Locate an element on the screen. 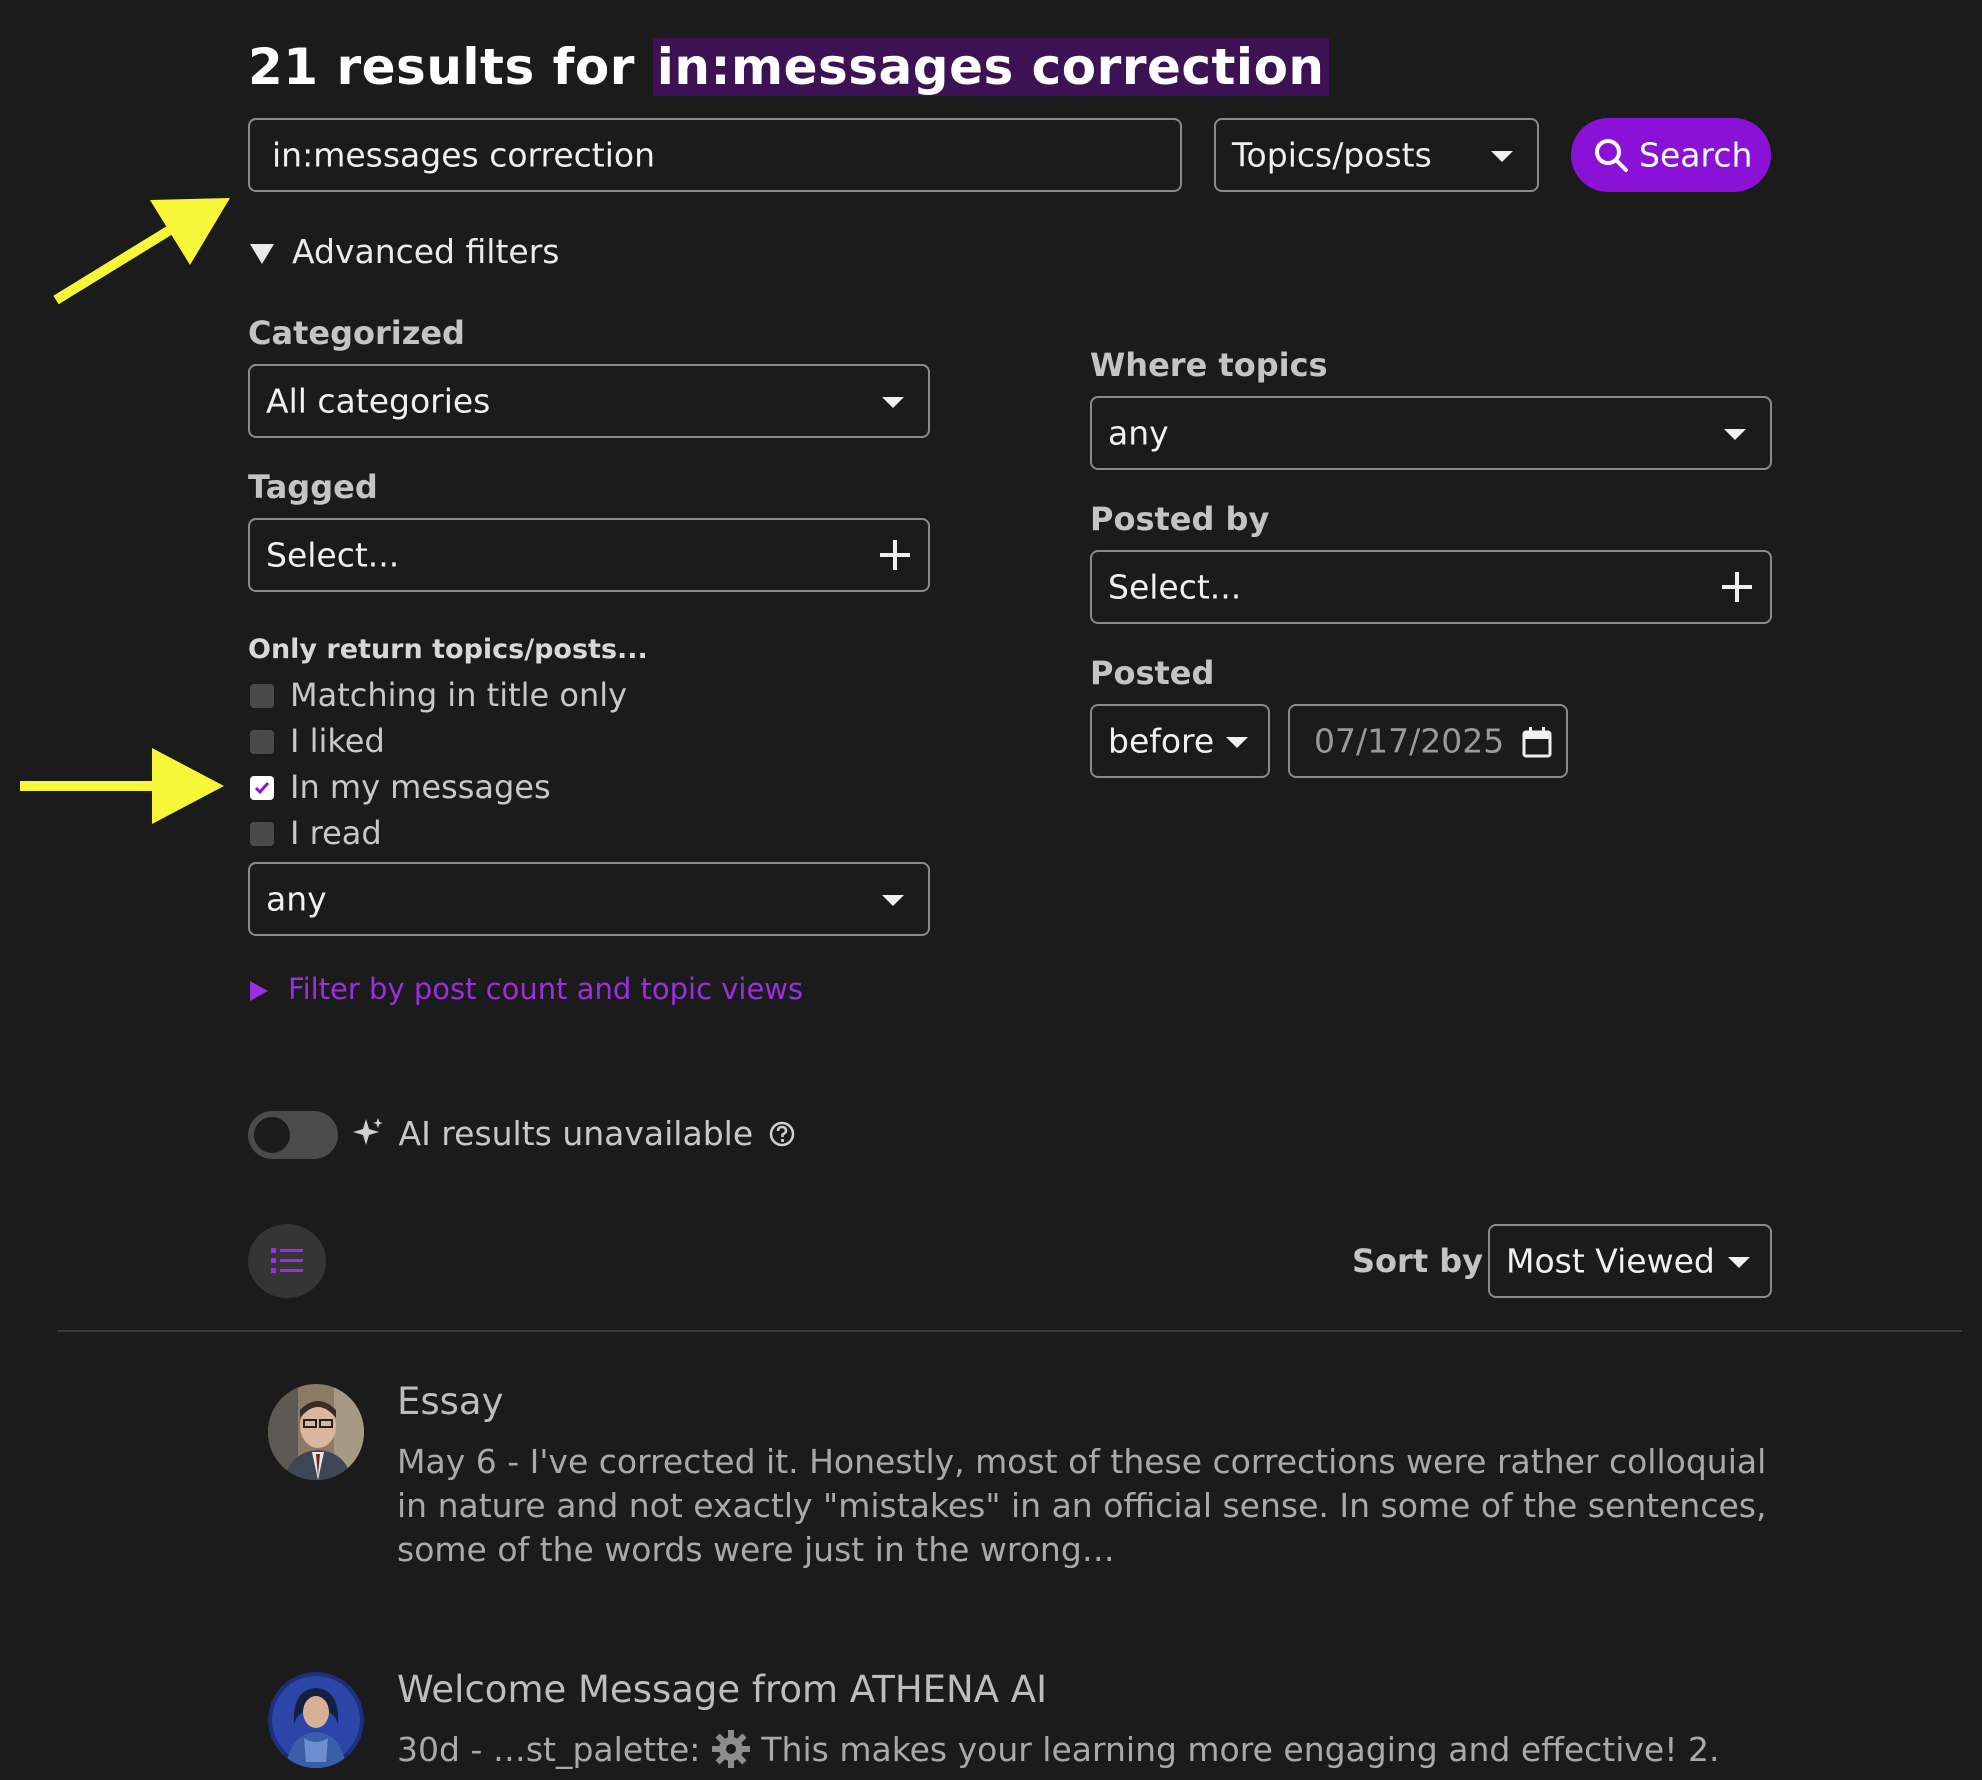 The width and height of the screenshot is (1982, 1780). ai-results-status: AI results unavailable is located at coordinates (574, 1133).